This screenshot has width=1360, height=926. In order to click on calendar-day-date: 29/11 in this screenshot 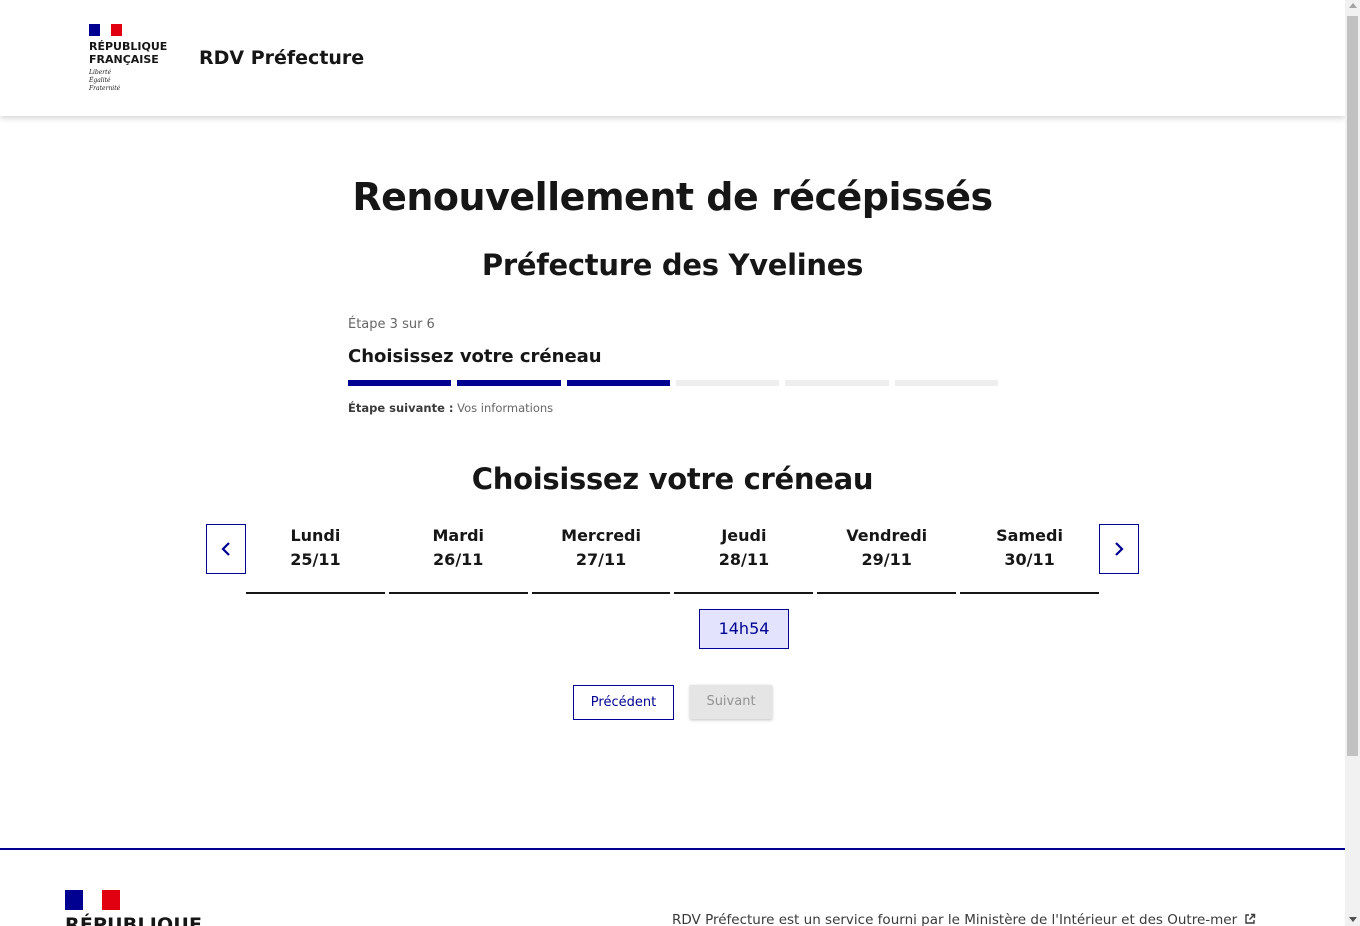, I will do `click(886, 559)`.